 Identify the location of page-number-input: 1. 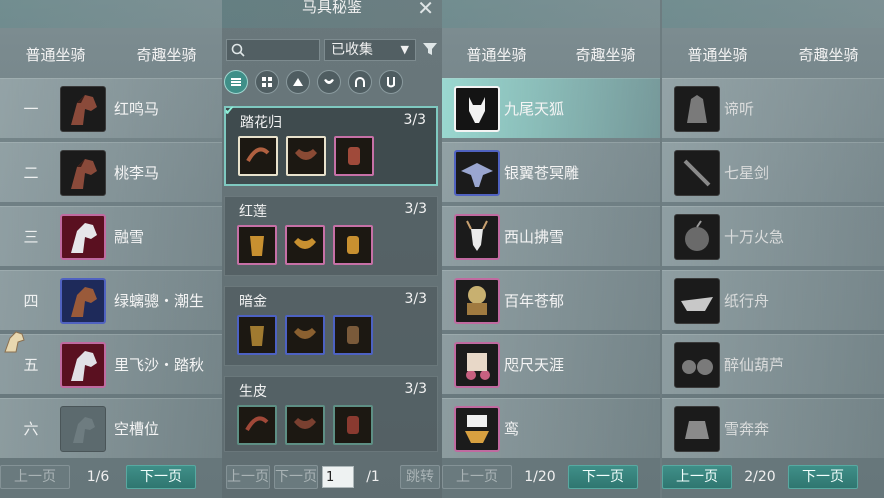
(338, 477).